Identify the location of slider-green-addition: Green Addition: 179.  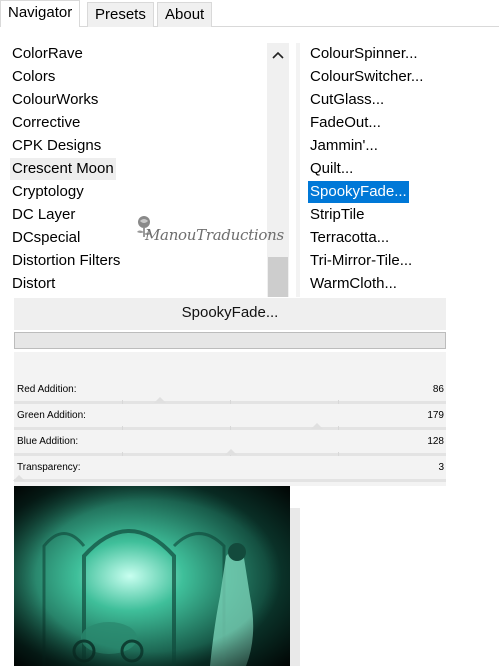
(230, 421).